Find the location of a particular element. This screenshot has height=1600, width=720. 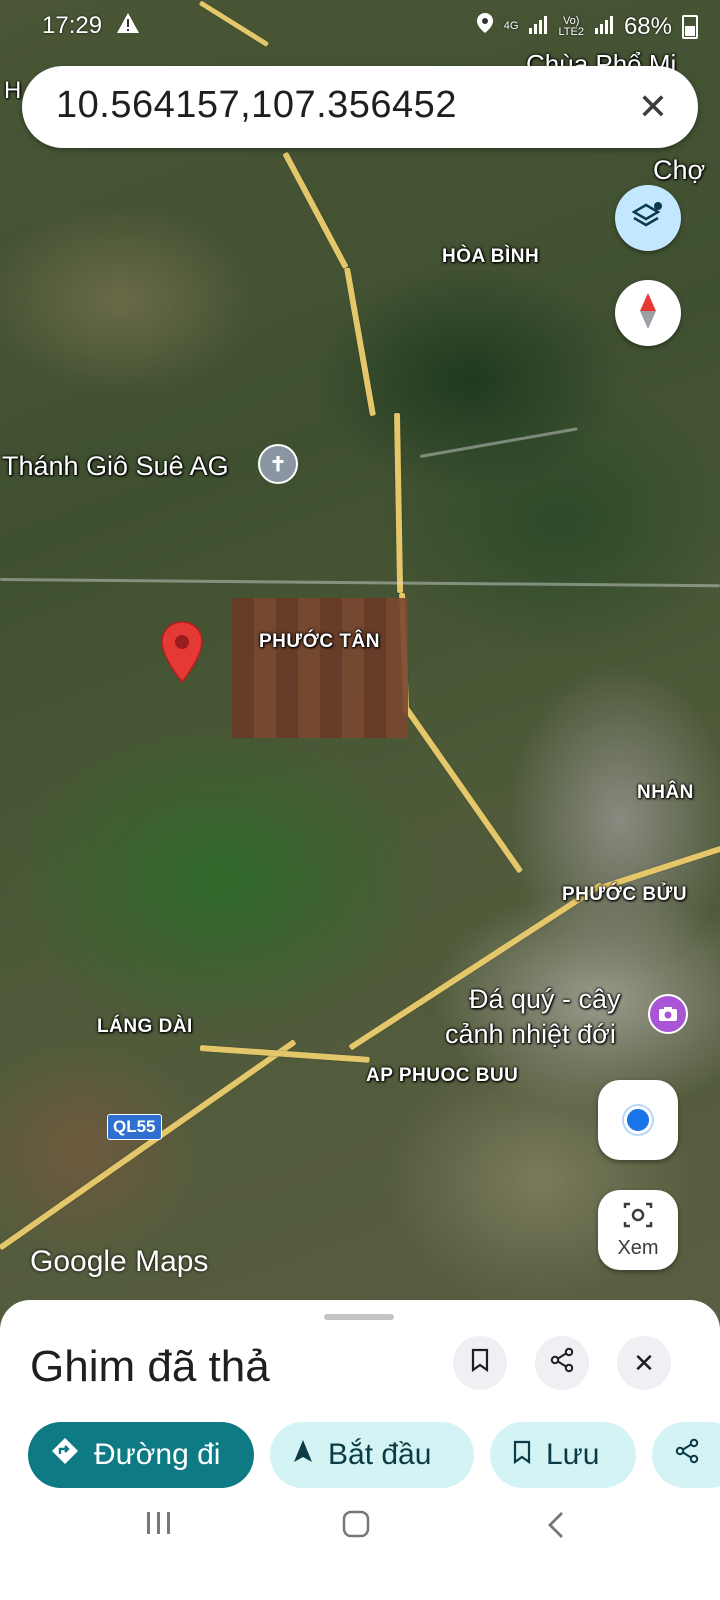

system-nav-bar is located at coordinates (360, 1545).